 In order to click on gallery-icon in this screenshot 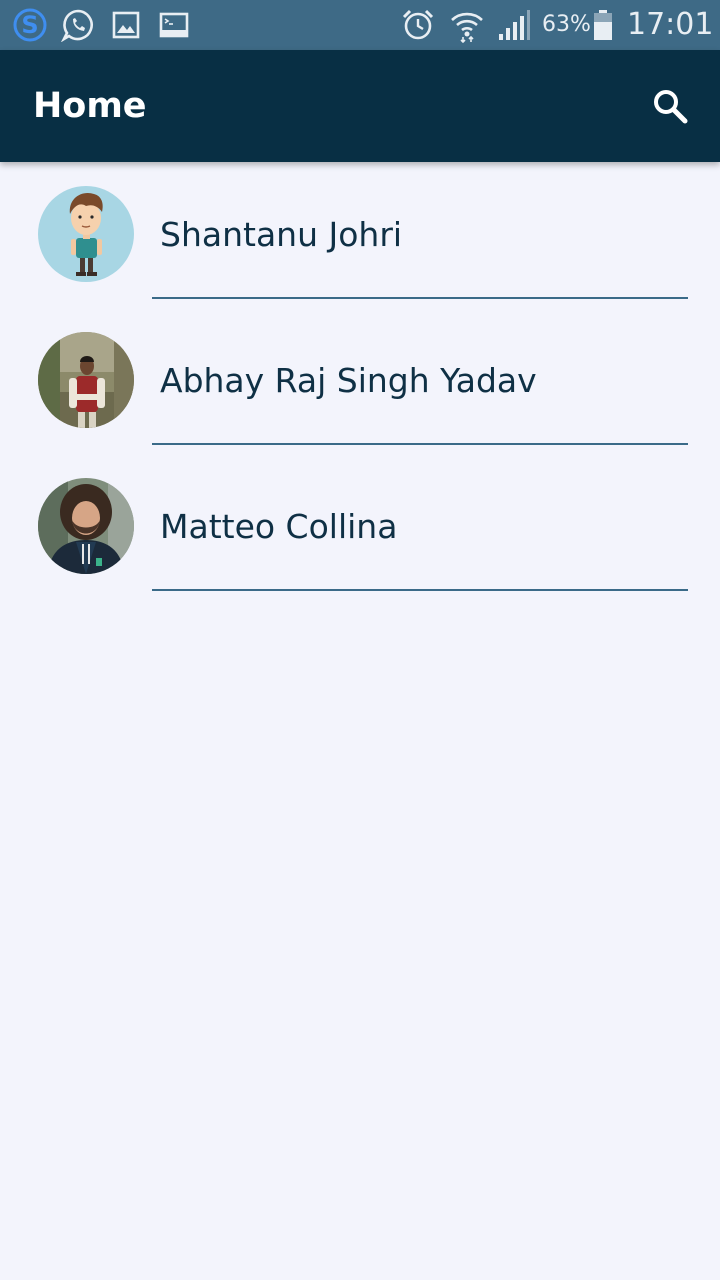, I will do `click(126, 25)`.